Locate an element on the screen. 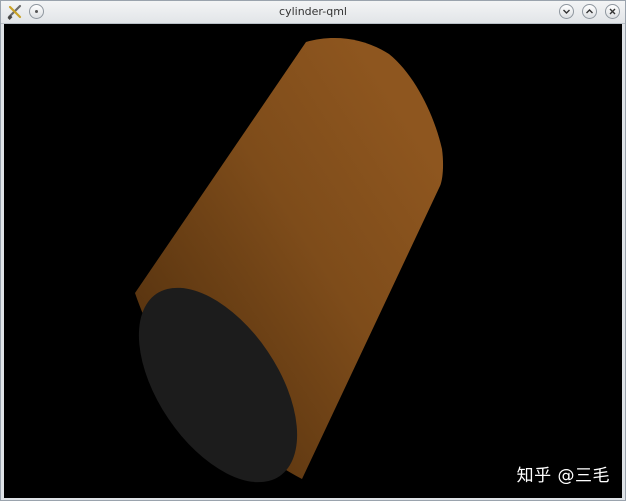 The image size is (626, 501). window-title: cylinder-qml is located at coordinates (313, 11).